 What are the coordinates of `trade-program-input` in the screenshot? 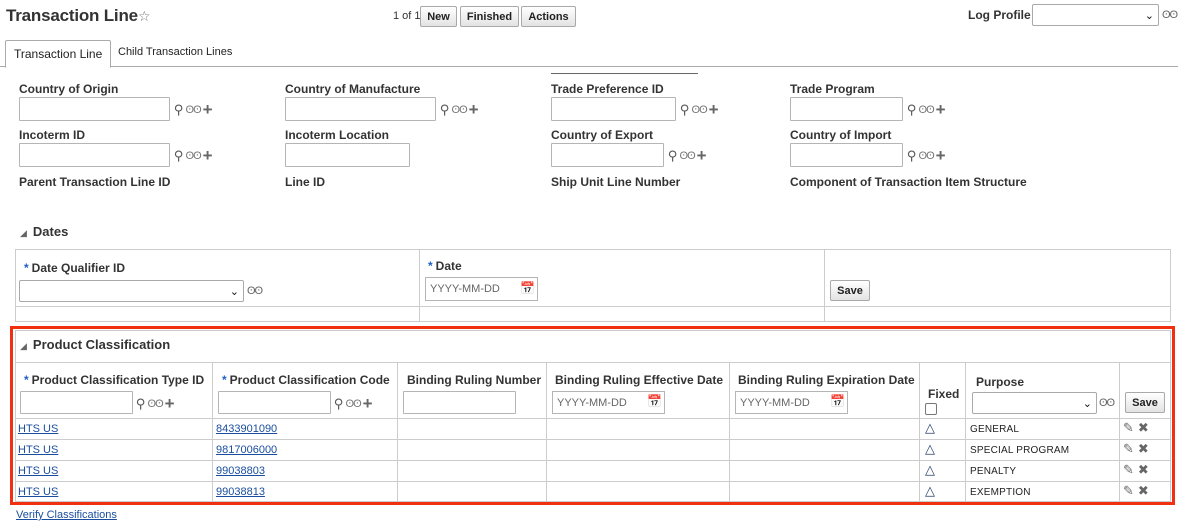 It's located at (846, 109).